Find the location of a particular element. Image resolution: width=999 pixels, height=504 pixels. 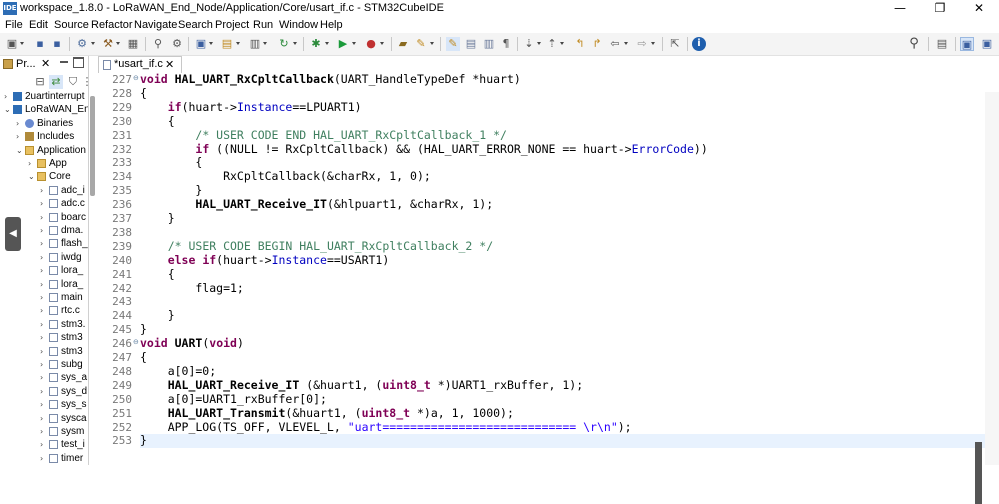

back-icon: ⇦ is located at coordinates (615, 44).